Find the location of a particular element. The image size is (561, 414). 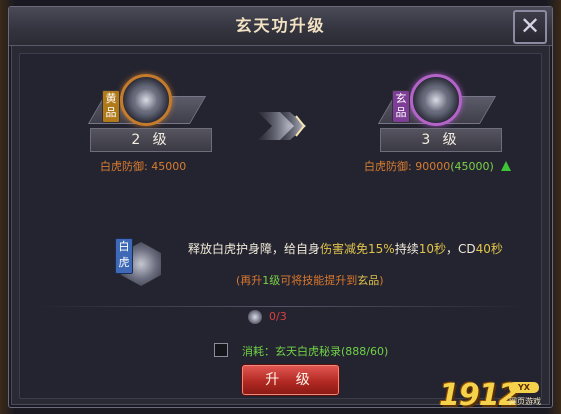

close-button: ✕ is located at coordinates (530, 27).